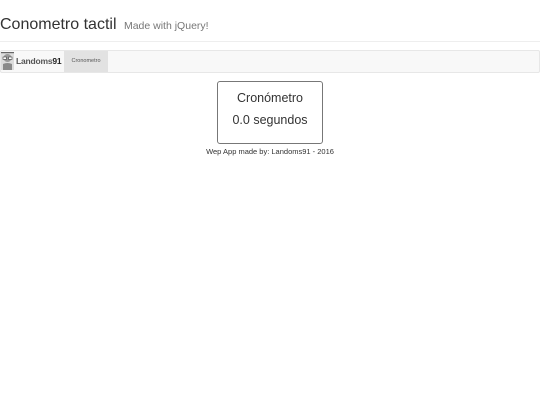  I want to click on brand-name: Landoms, so click(34, 61).